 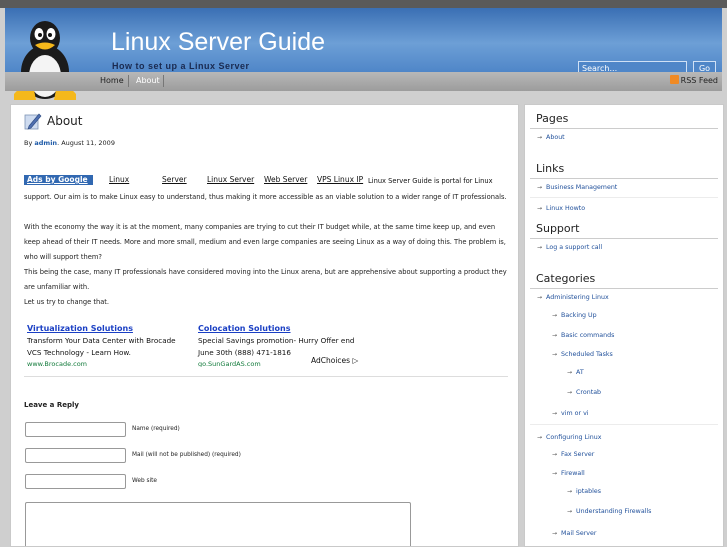 I want to click on mail-label: Mail (will not be published) (required), so click(x=186, y=455).